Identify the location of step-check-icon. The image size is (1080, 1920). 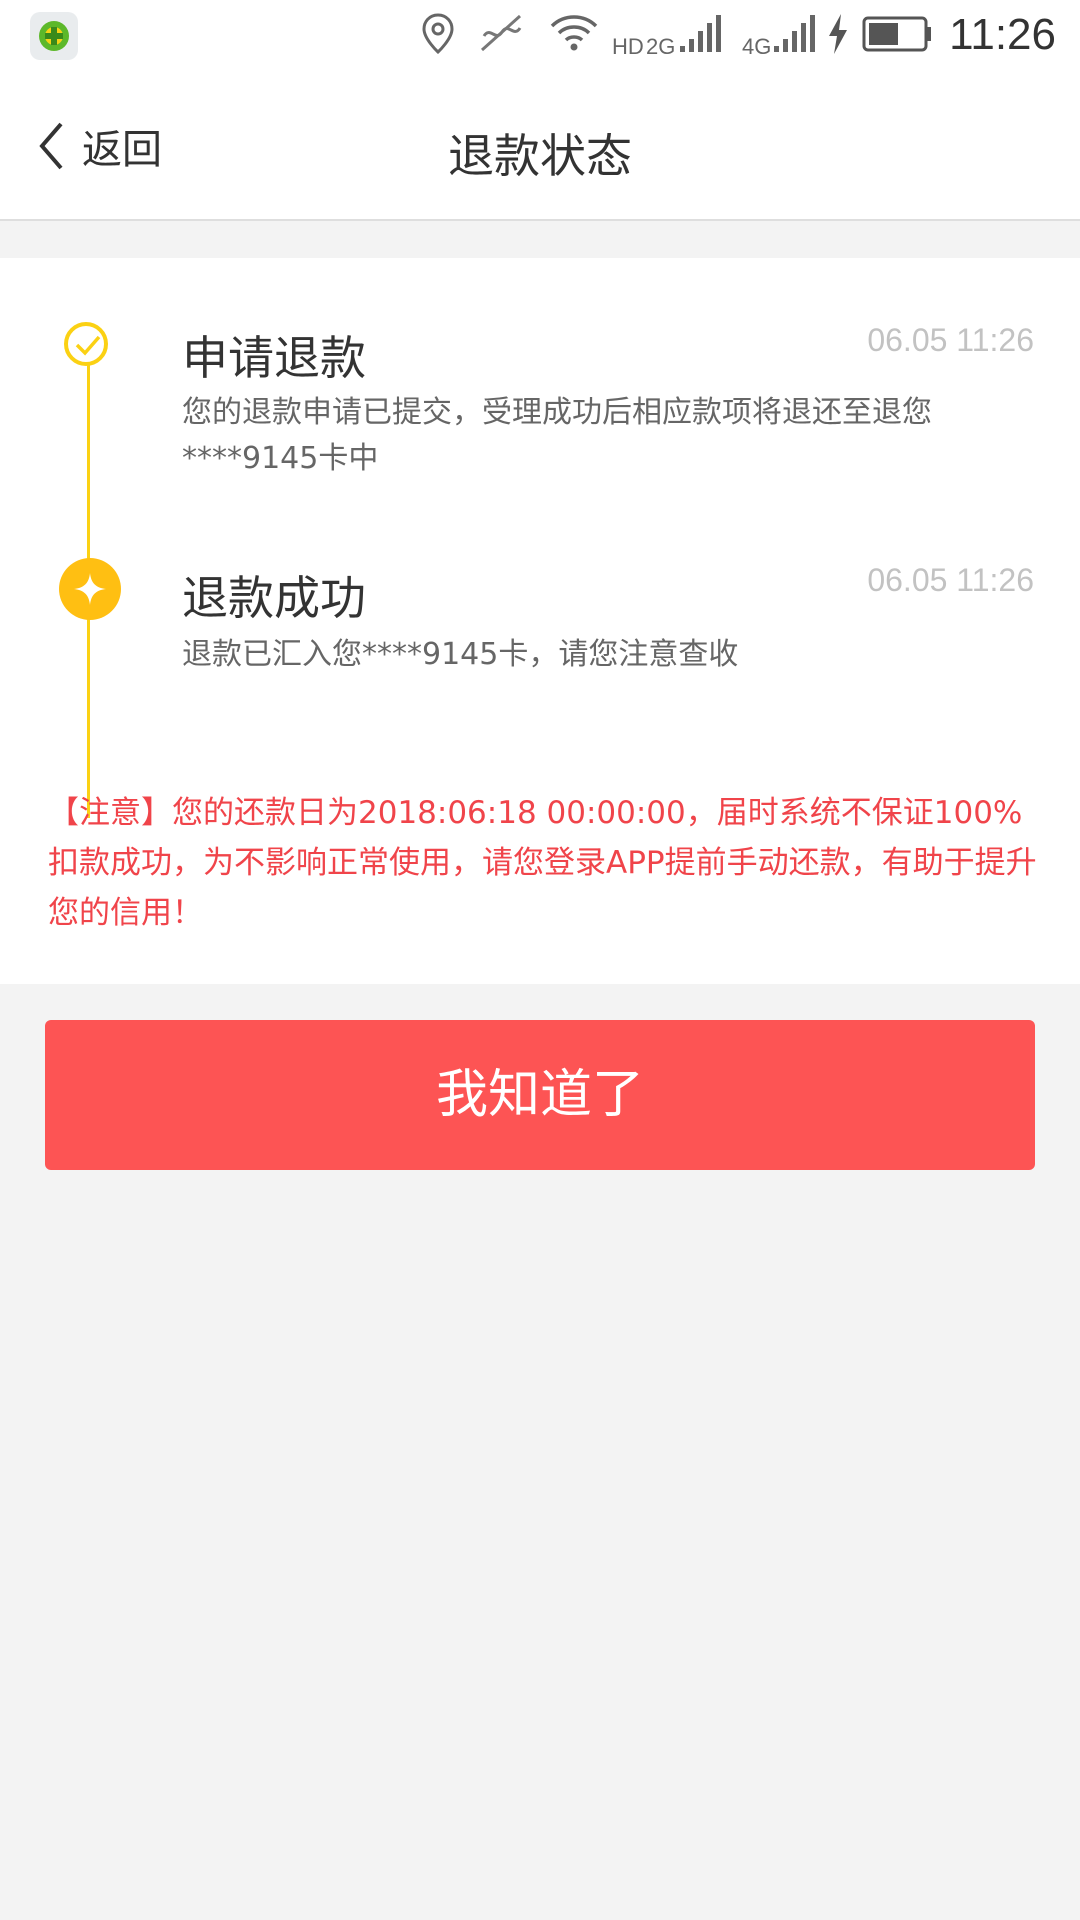
(86, 344).